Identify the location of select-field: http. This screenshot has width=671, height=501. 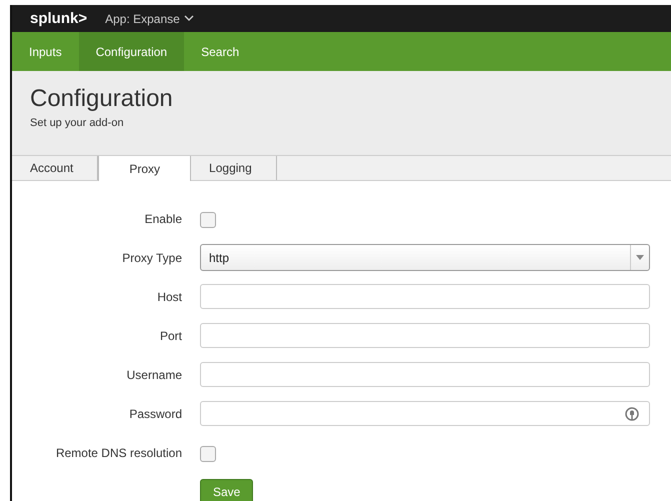
(425, 257).